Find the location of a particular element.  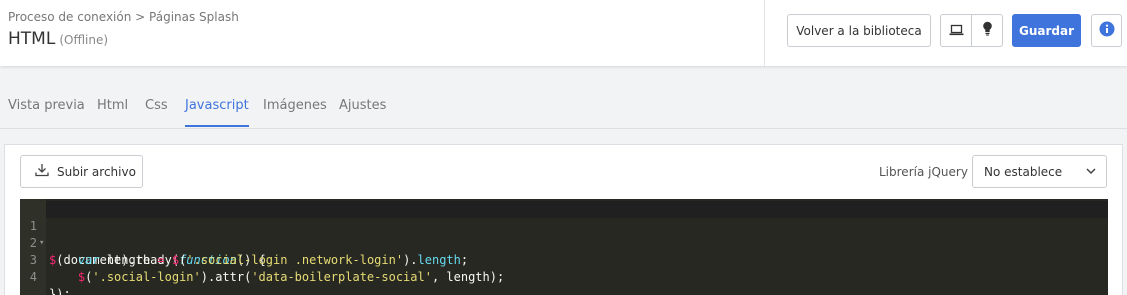

desktop-preview-button is located at coordinates (956, 30).